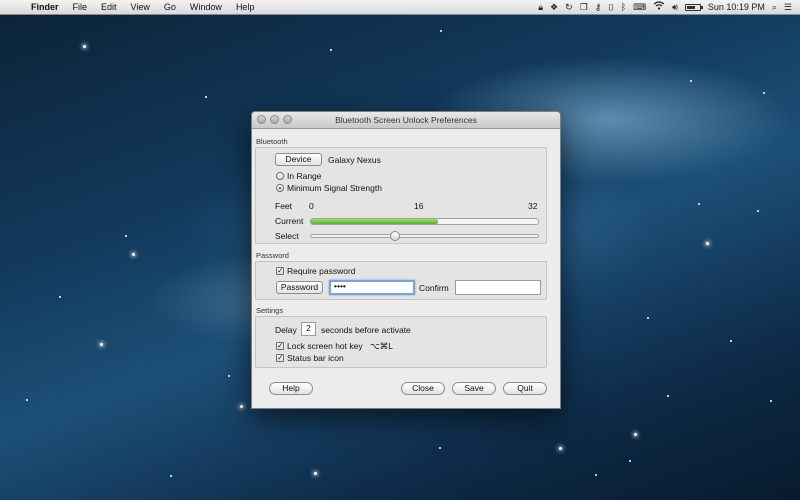 This screenshot has width=800, height=500. I want to click on key-icon: ⚷, so click(598, 7).